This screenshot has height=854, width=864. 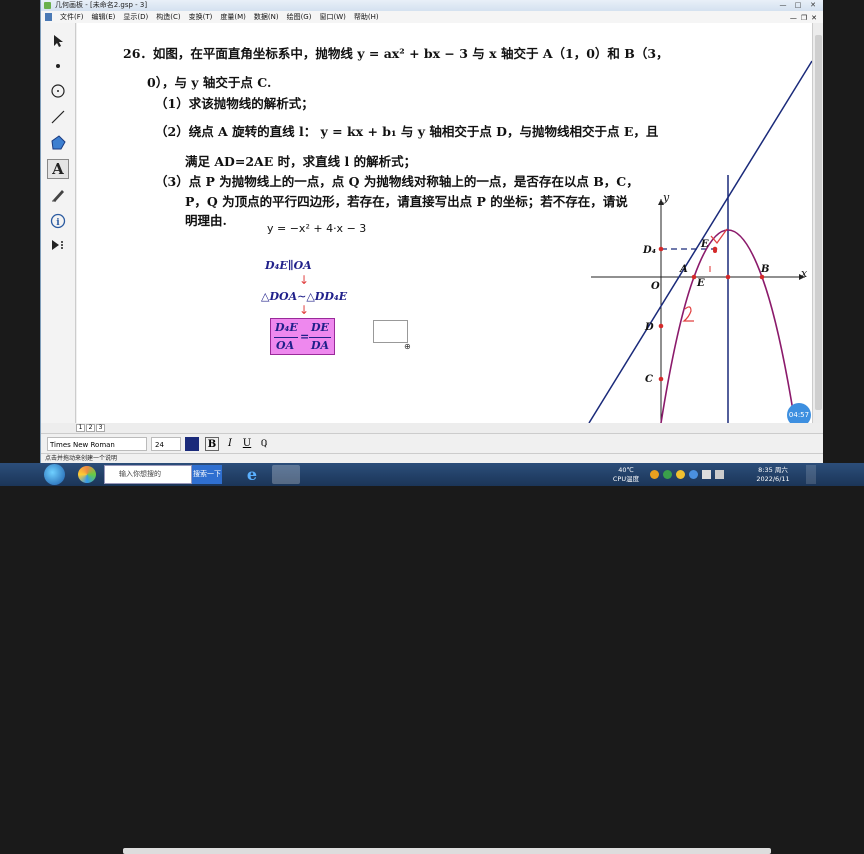 What do you see at coordinates (230, 444) in the screenshot?
I see `italic-button: I` at bounding box center [230, 444].